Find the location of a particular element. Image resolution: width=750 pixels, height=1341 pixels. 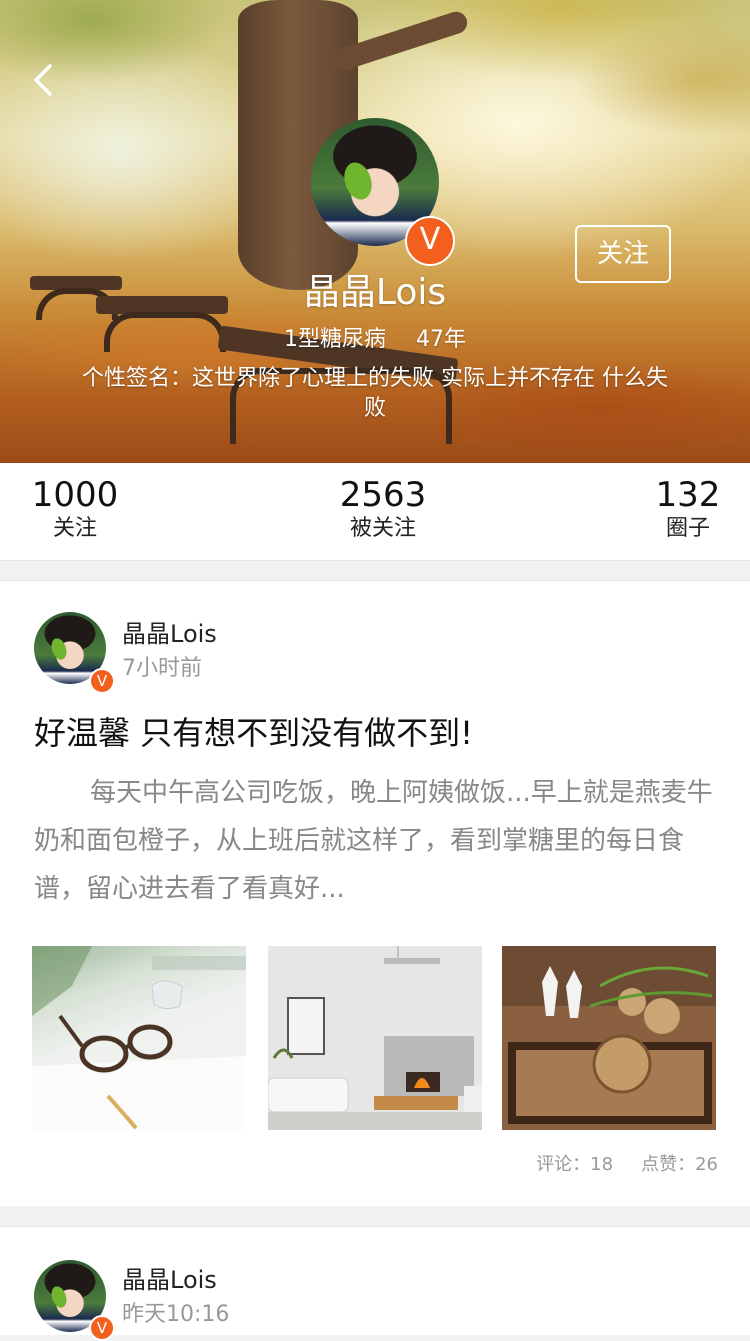

diabetes-type: 1型糖尿病 is located at coordinates (335, 339).